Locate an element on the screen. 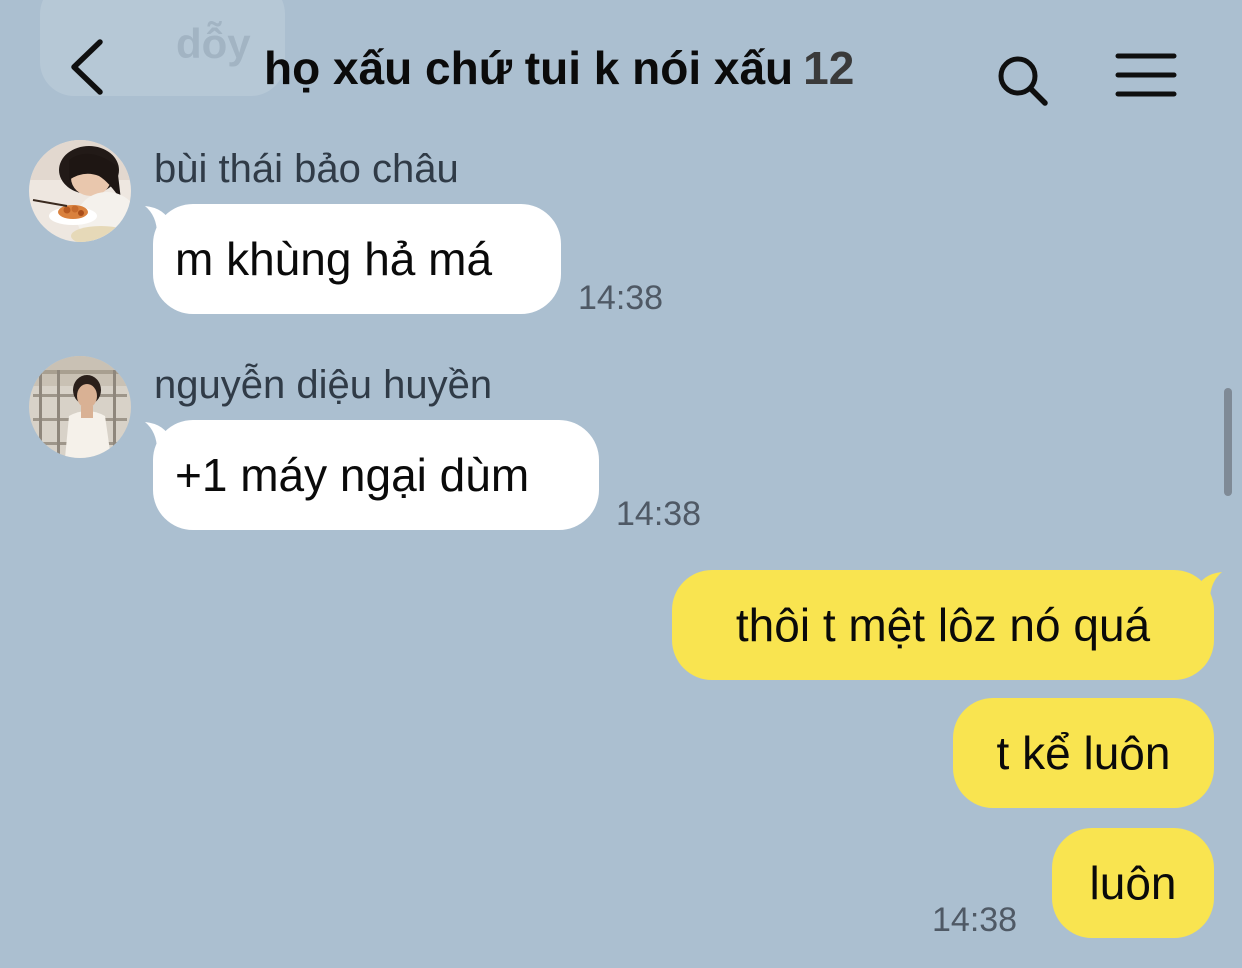 This screenshot has width=1242, height=968. scrollbar-thumb is located at coordinates (1228, 442).